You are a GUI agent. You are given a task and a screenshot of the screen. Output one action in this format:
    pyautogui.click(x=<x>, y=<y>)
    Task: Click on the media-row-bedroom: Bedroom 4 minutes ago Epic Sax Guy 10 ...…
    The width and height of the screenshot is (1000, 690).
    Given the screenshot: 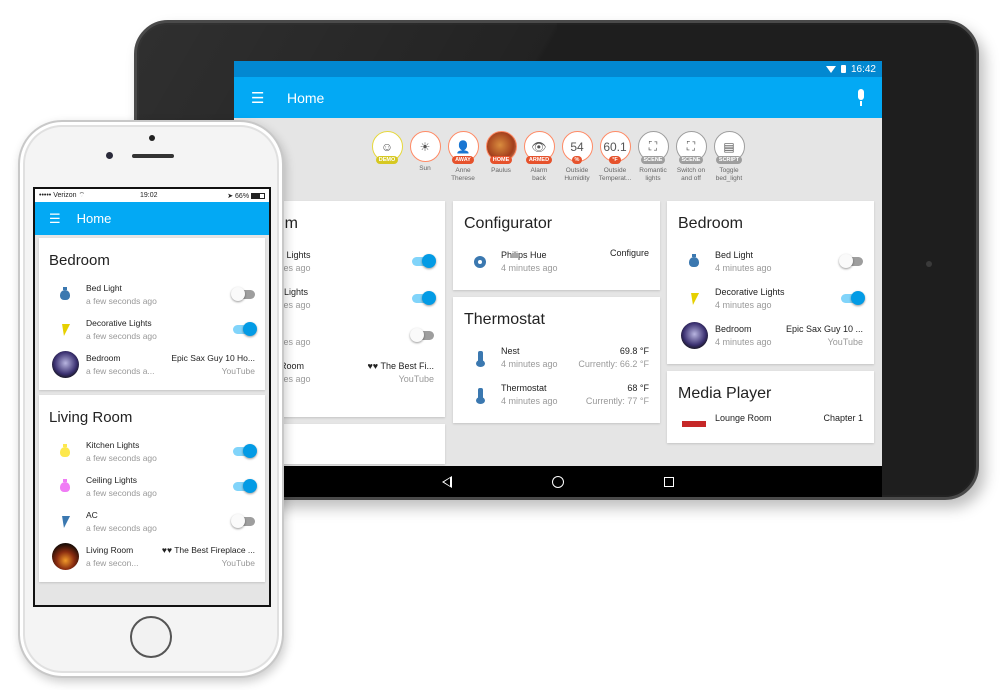 What is the action you would take?
    pyautogui.click(x=770, y=335)
    